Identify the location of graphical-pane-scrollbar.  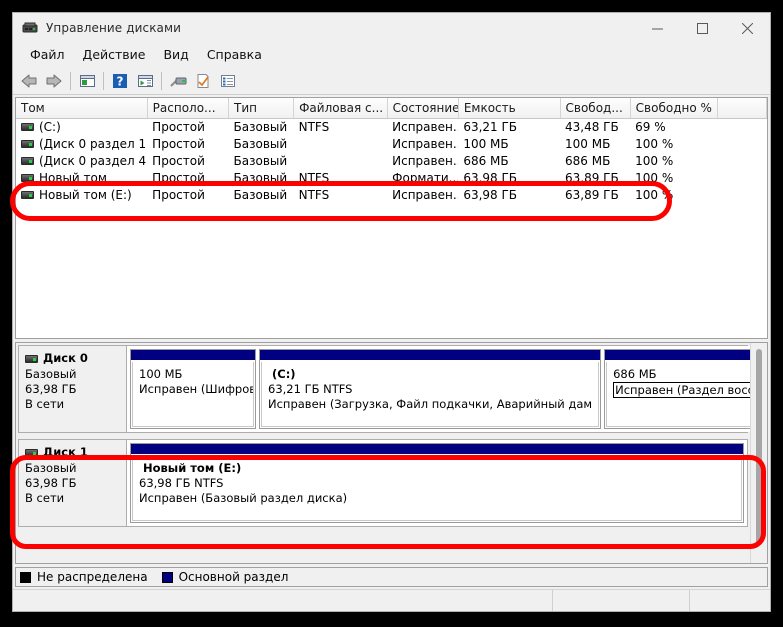
(758, 453).